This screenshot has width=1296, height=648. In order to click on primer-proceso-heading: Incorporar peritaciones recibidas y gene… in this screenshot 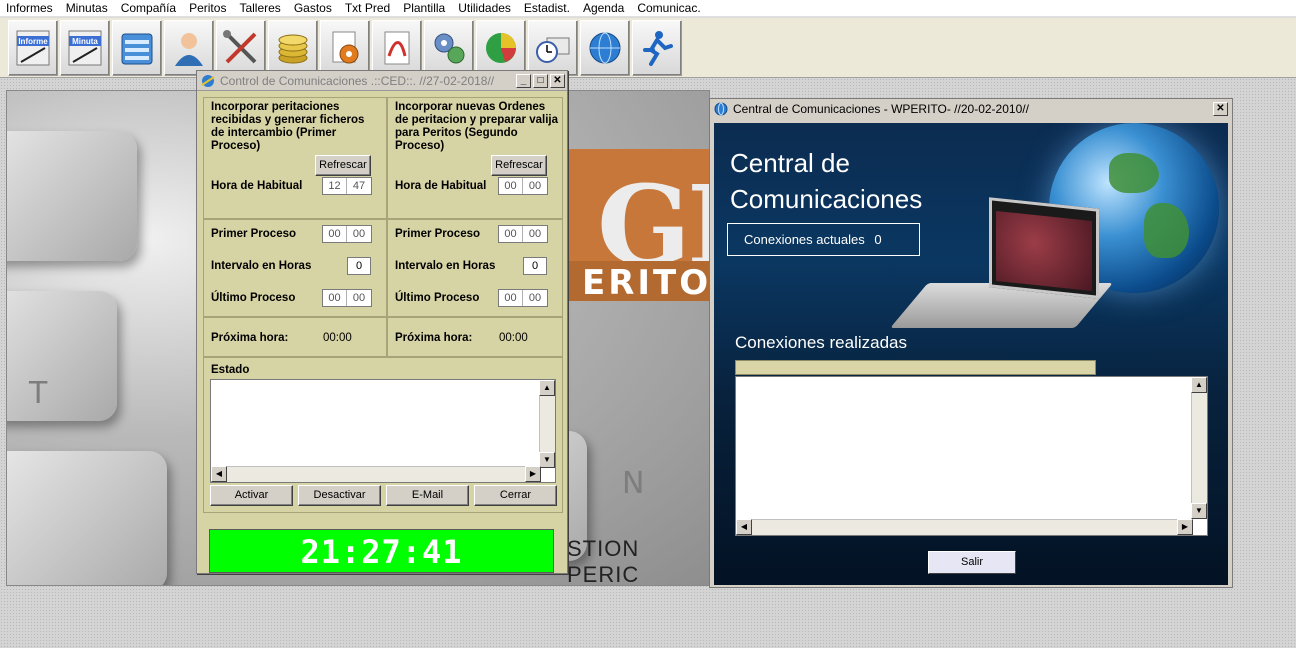, I will do `click(288, 126)`.